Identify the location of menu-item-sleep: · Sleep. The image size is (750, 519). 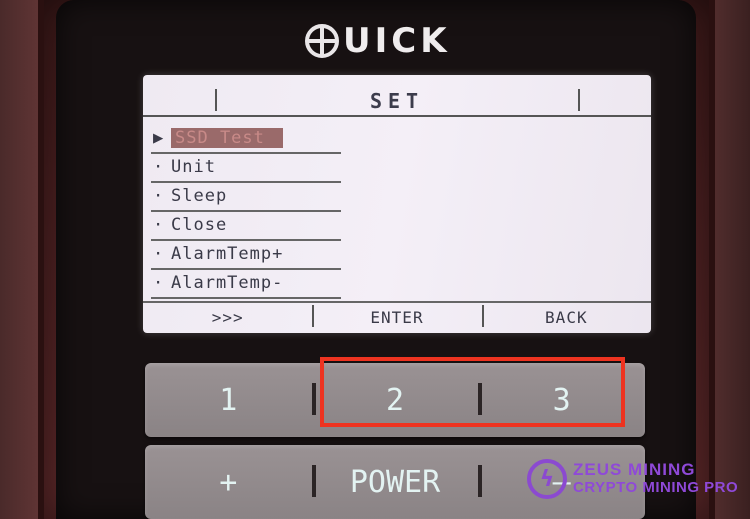
(246, 197).